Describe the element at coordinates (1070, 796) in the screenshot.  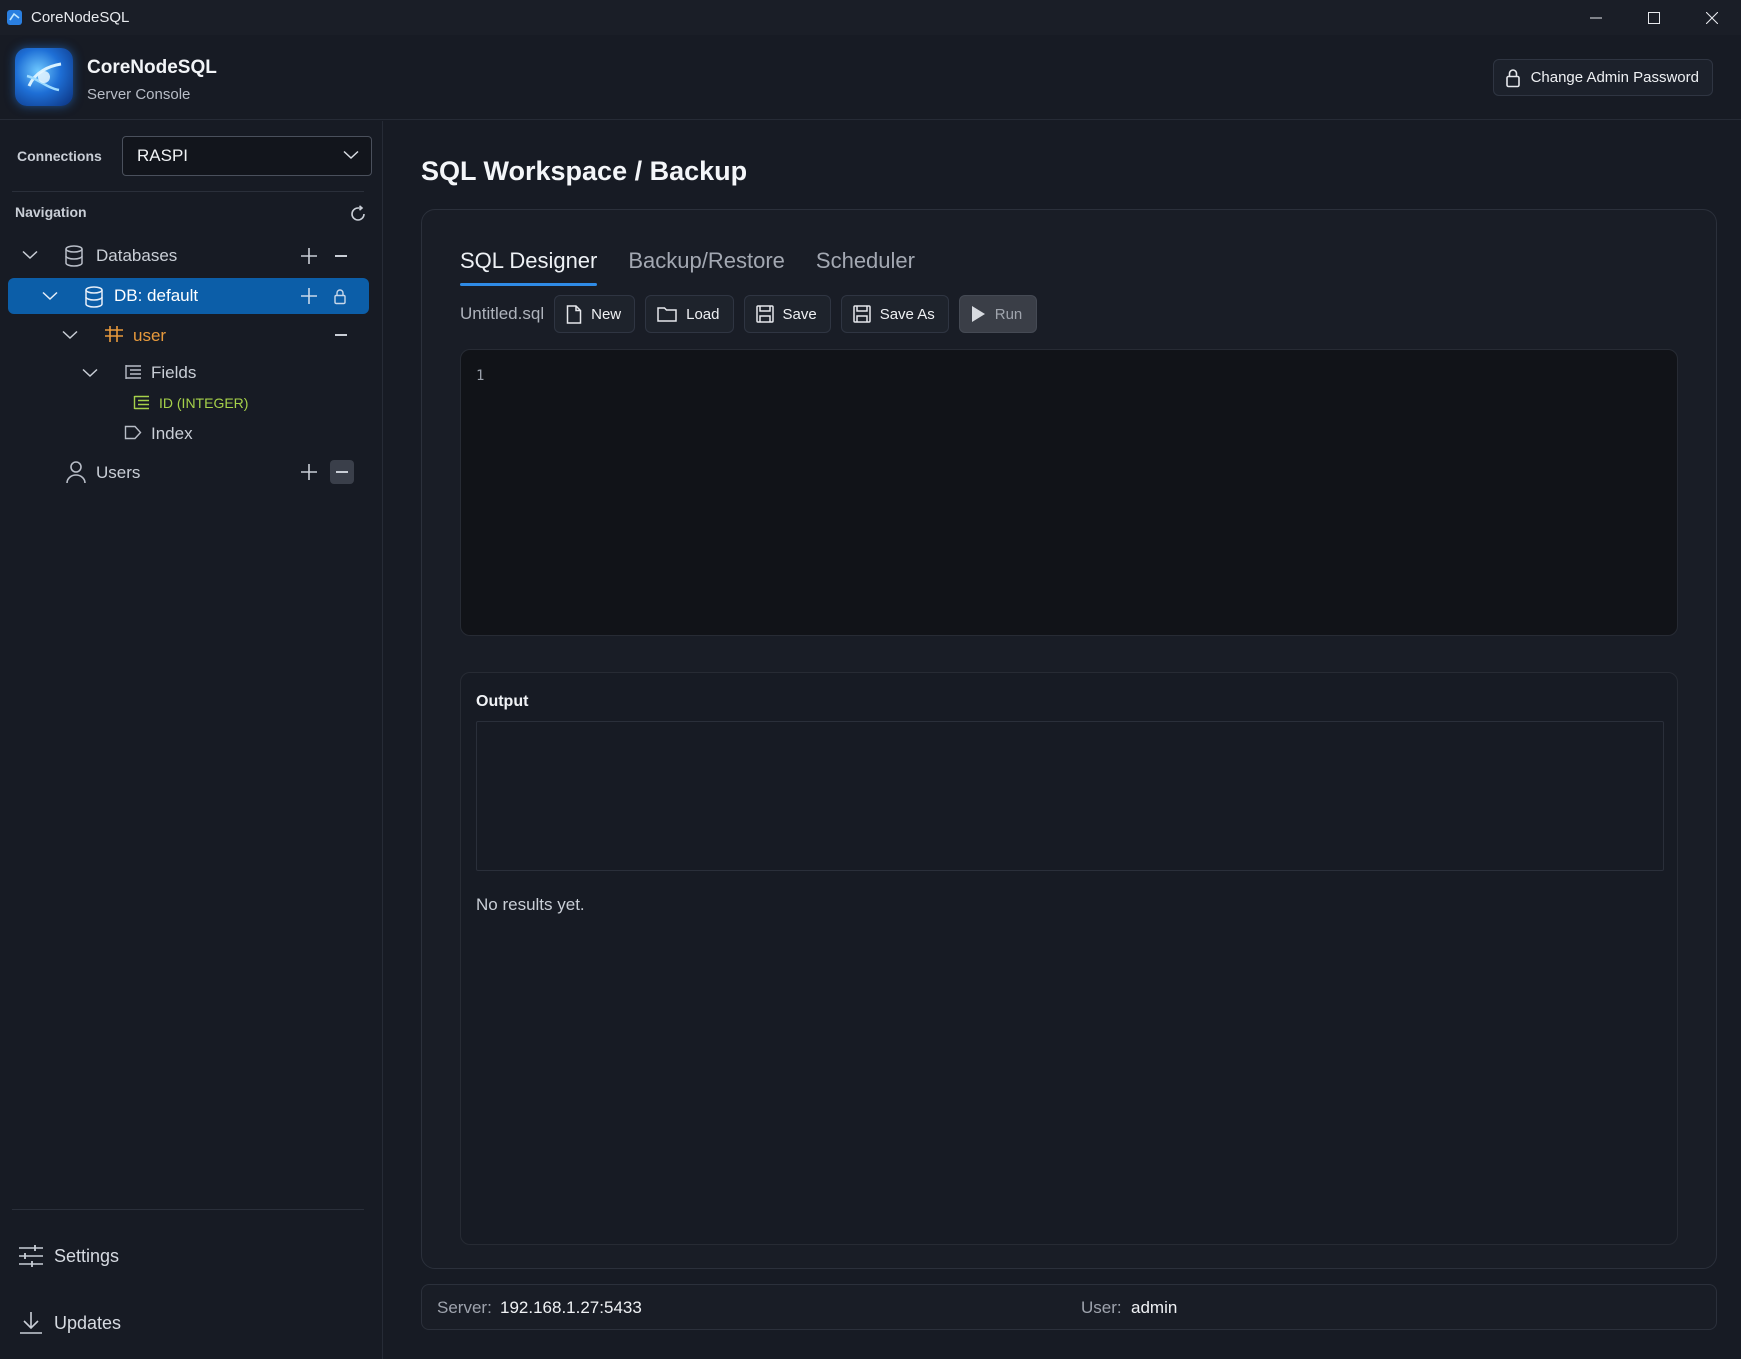
I see `output-results-area` at that location.